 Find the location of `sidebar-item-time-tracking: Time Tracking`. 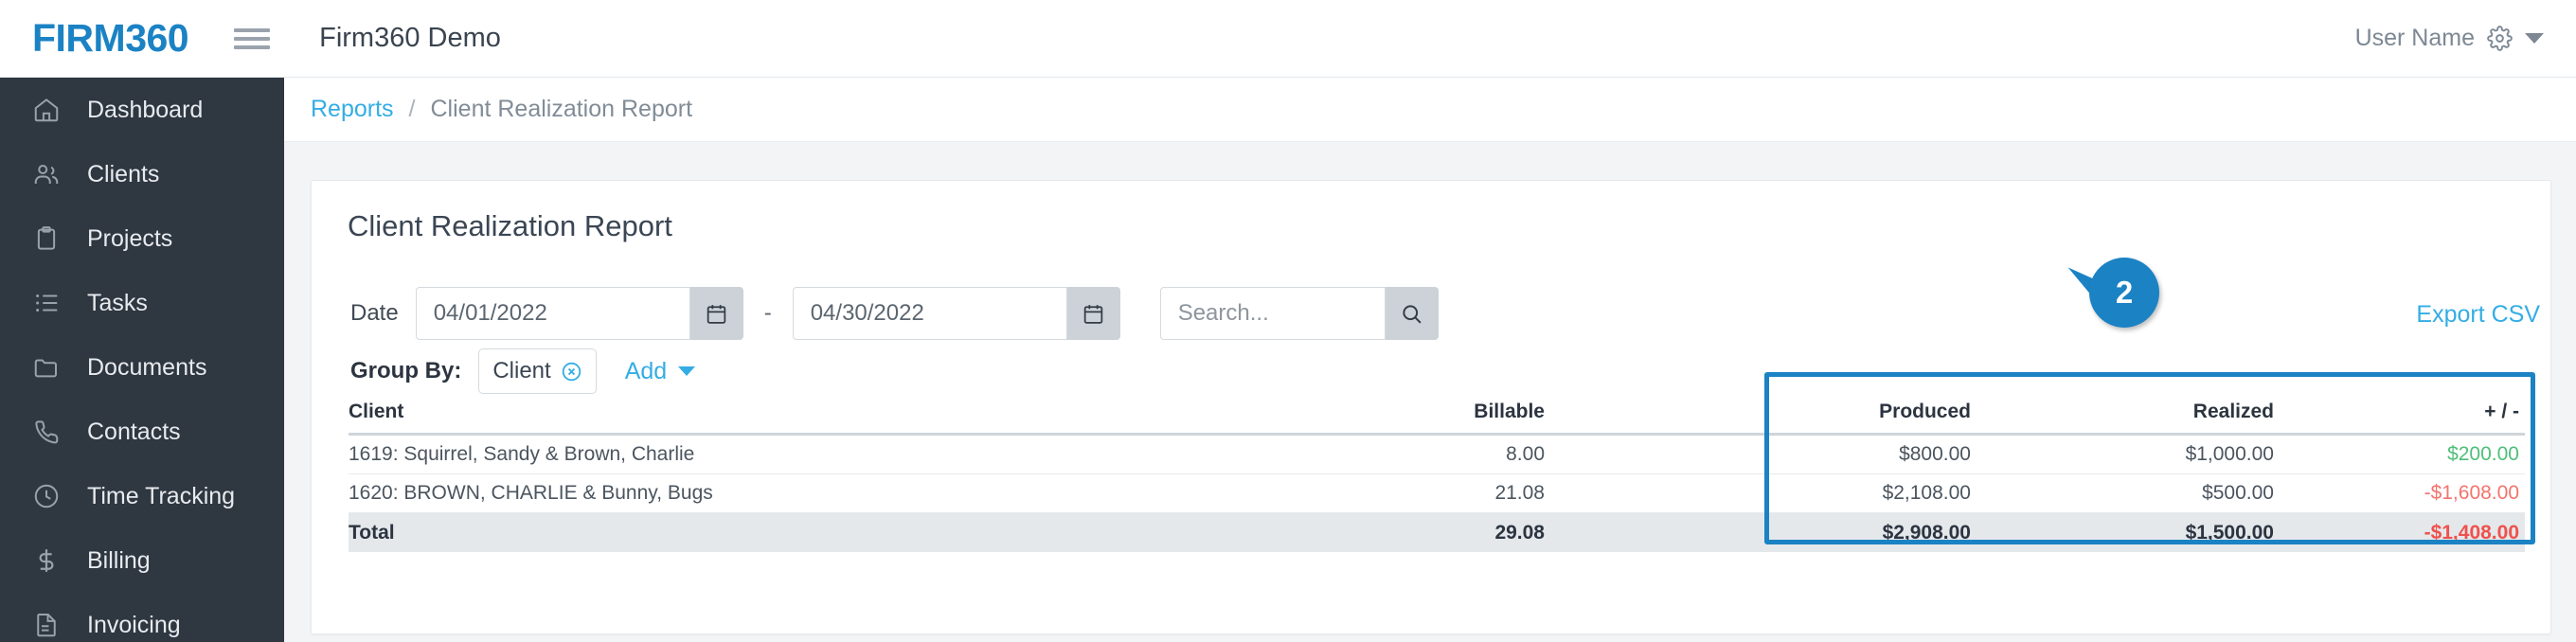

sidebar-item-time-tracking: Time Tracking is located at coordinates (142, 496).